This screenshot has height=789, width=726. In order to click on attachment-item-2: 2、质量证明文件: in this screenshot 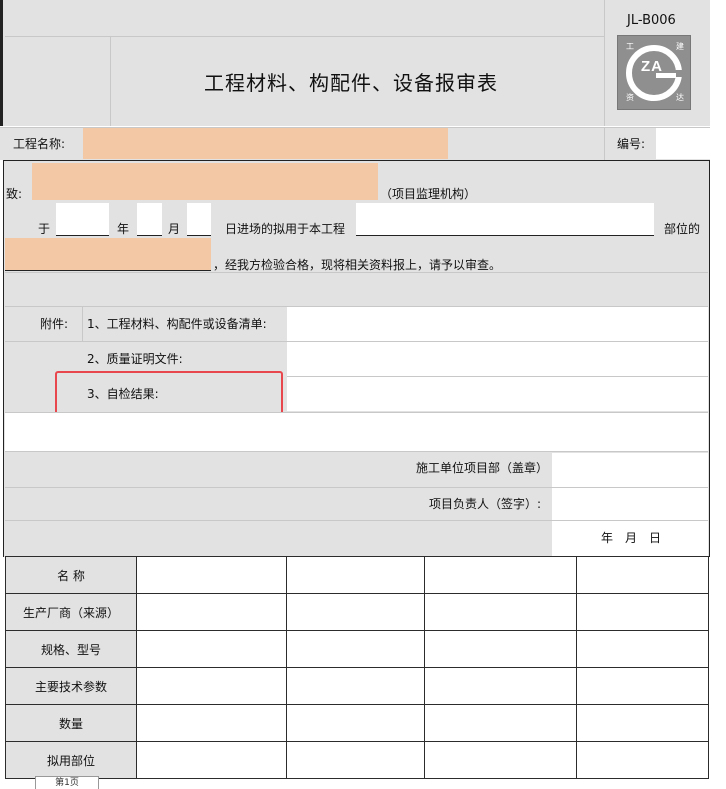, I will do `click(135, 359)`.